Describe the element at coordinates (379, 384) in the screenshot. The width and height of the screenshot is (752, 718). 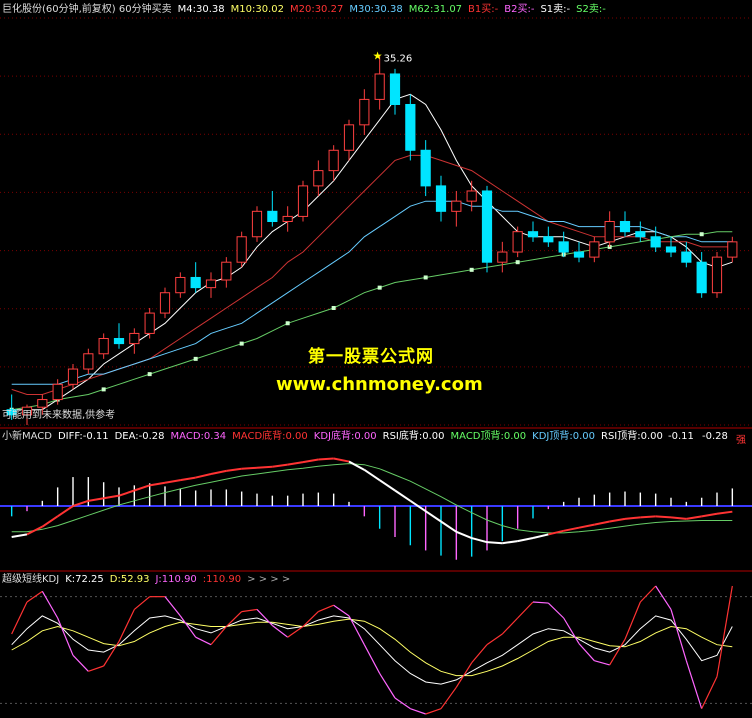
I see `watermark-url: www.chnmoney.com` at that location.